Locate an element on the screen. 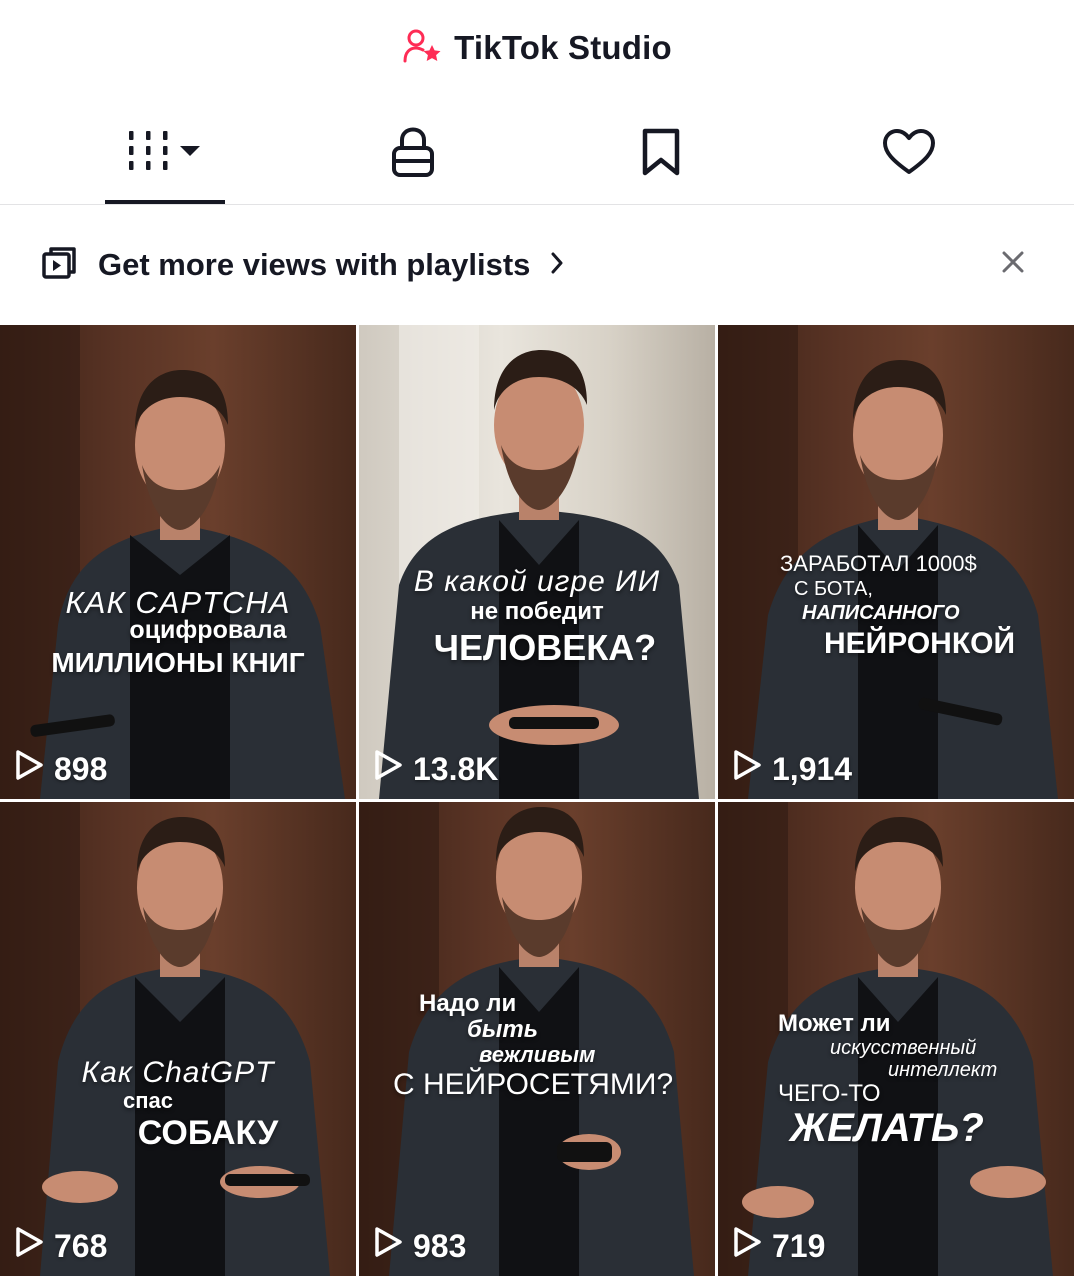 This screenshot has height=1280, width=1074. playlist-promo-link: Get more views with playlists is located at coordinates (302, 265).